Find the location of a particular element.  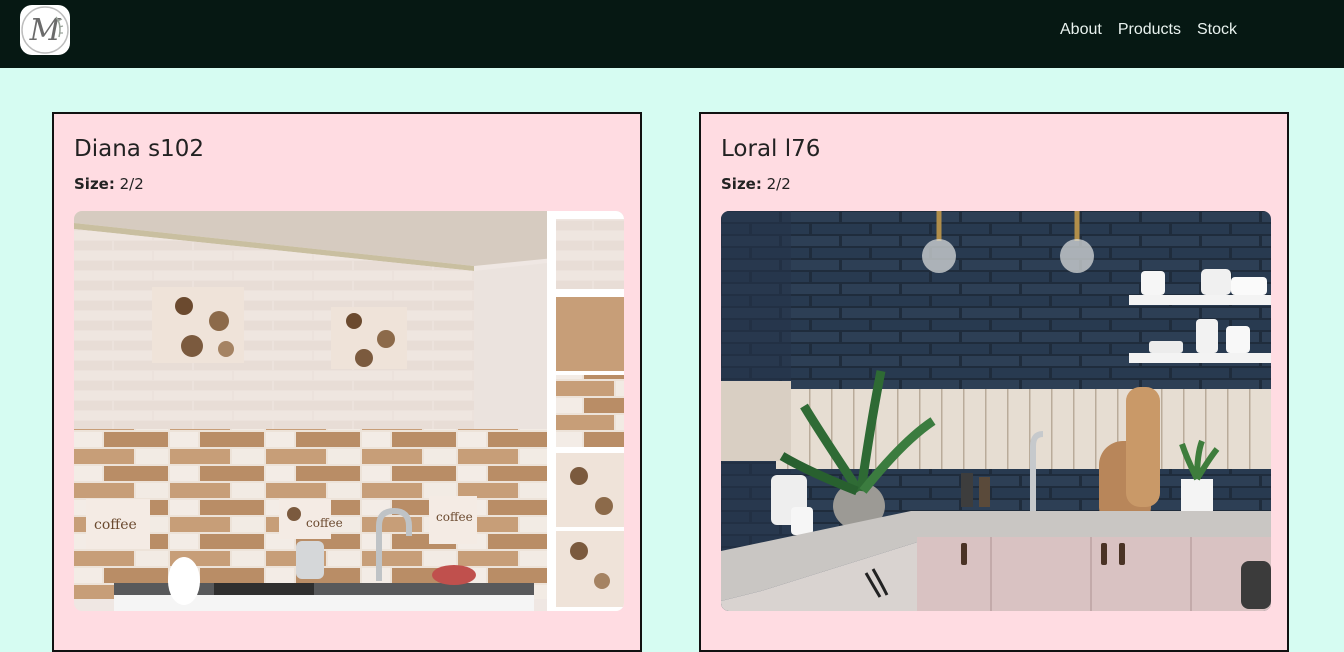

brand-logo: M is located at coordinates (45, 30).